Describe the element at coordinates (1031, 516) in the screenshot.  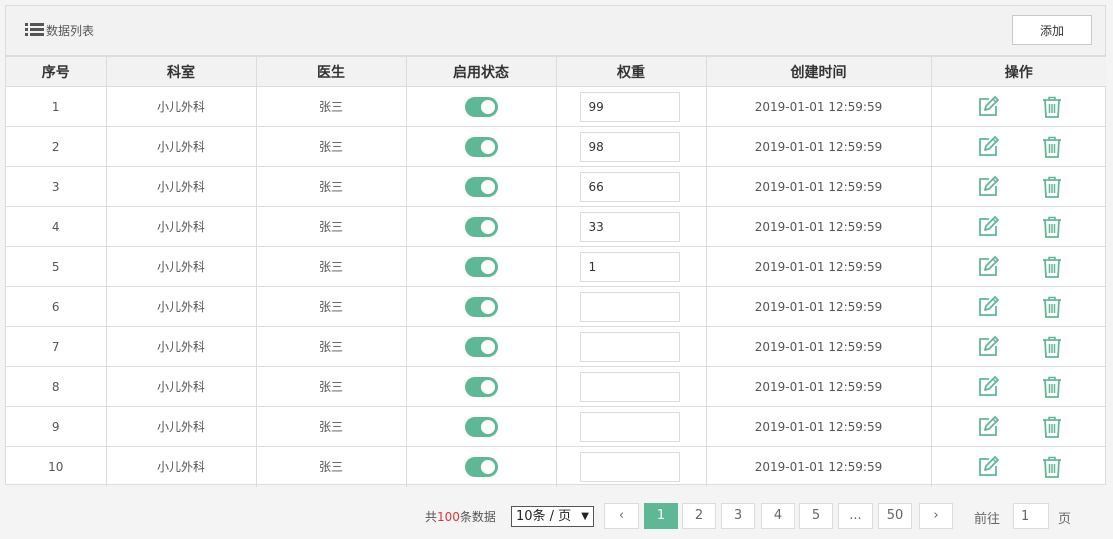
I see `goto-page-input` at that location.